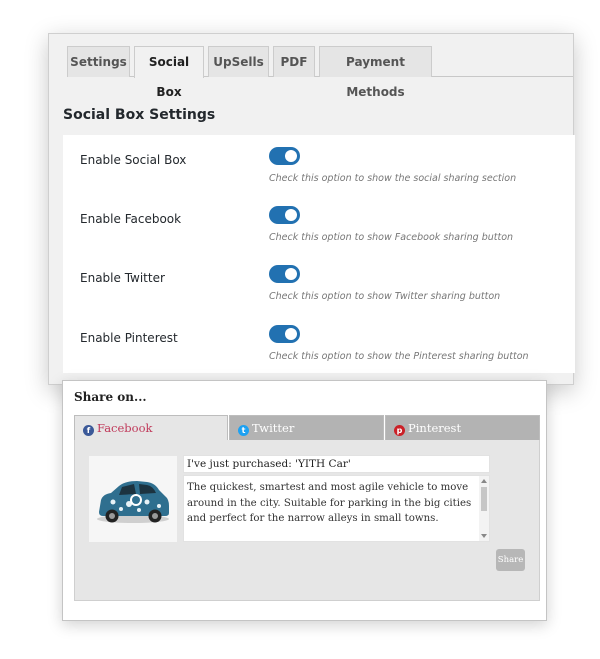  Describe the element at coordinates (238, 61) in the screenshot. I see `tab-upsells: UpSells` at that location.